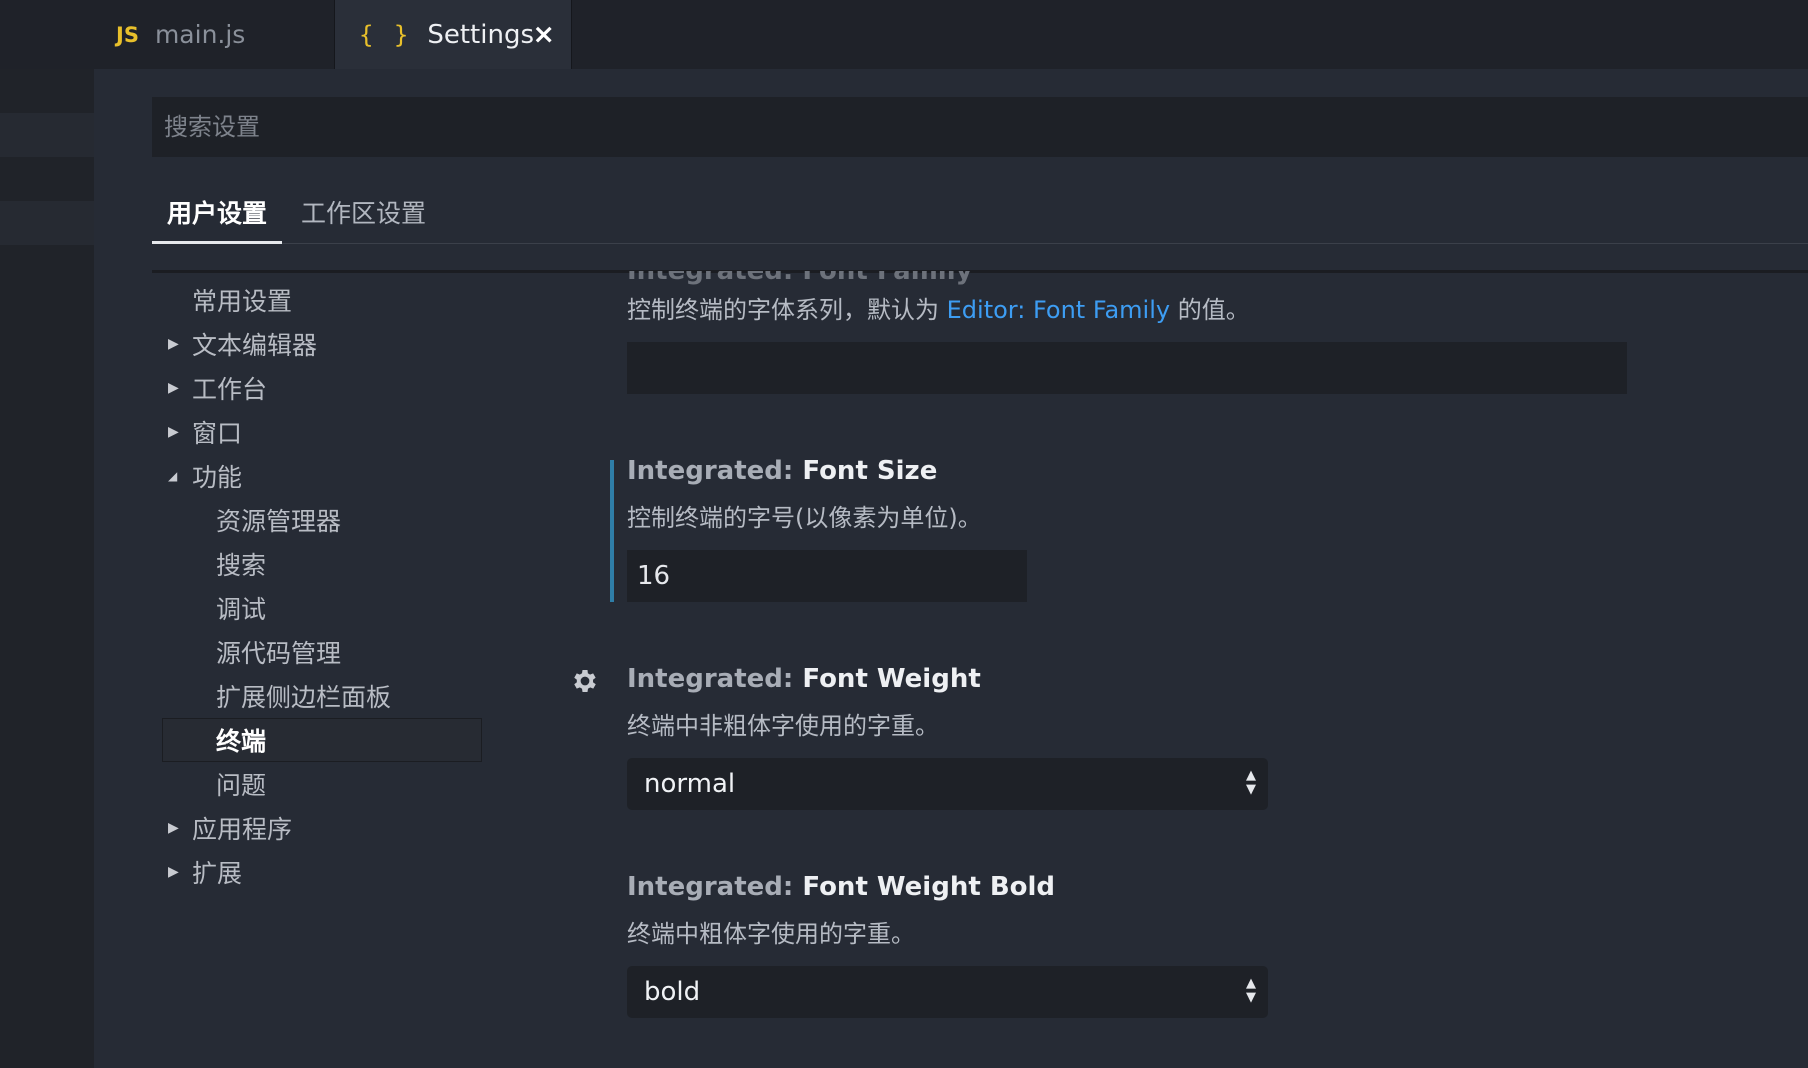 The width and height of the screenshot is (1808, 1068). I want to click on tab-settings: { } Settings ×, so click(453, 34).